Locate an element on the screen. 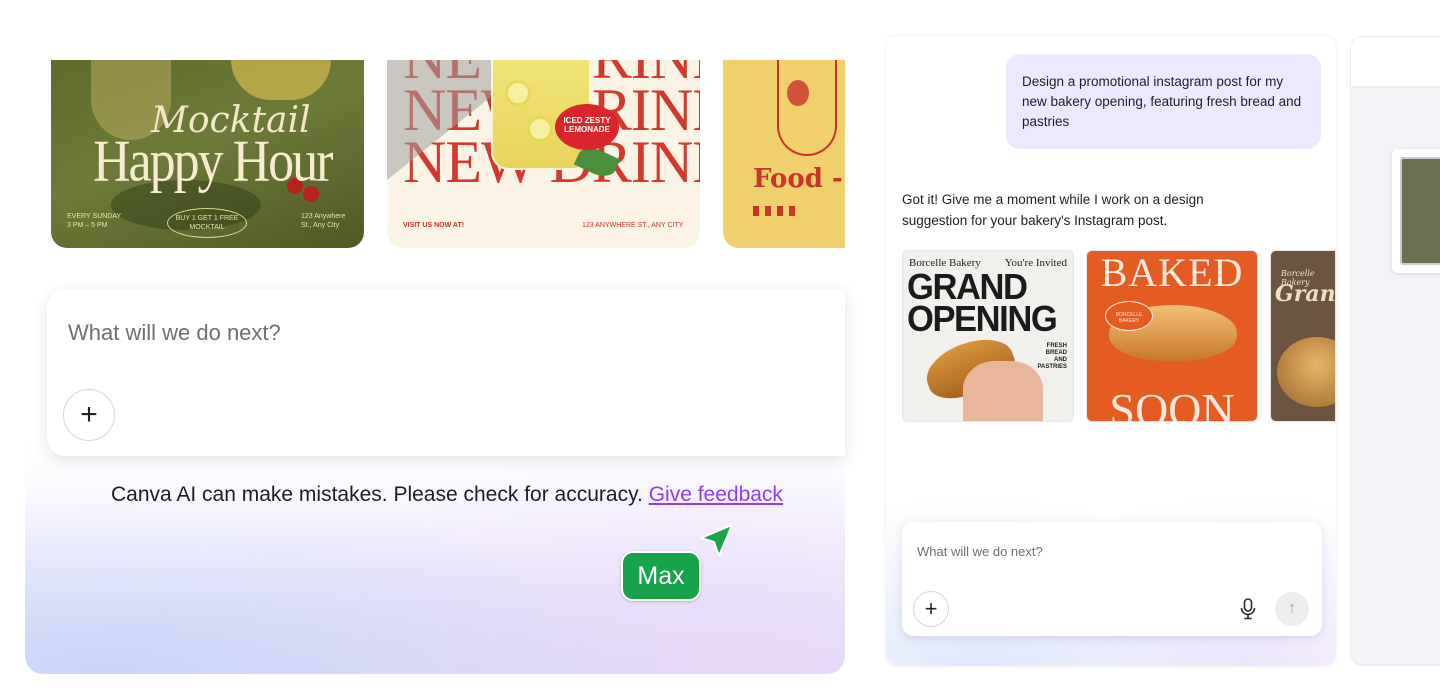 The image size is (1440, 700). canvas-design-thumbnail is located at coordinates (1416, 211).